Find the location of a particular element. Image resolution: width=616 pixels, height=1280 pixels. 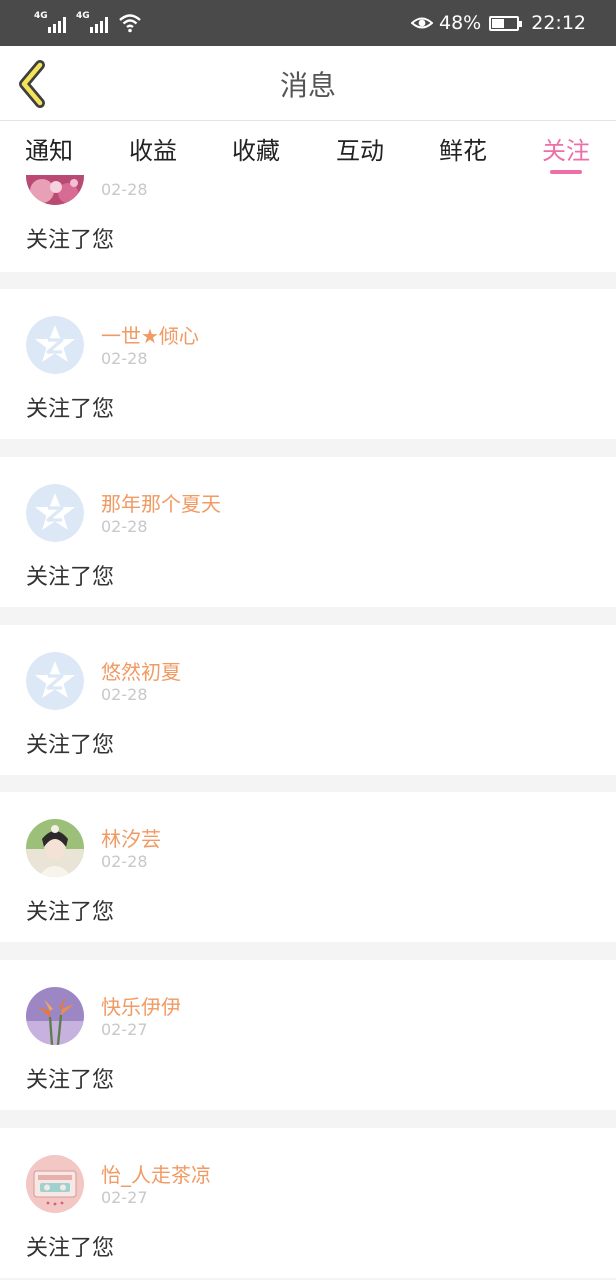

battery-percent: 48% is located at coordinates (460, 23).